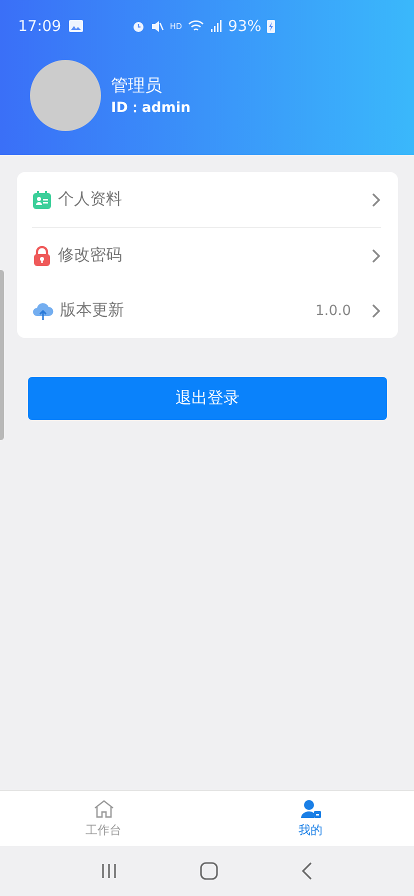 The height and width of the screenshot is (896, 414). Describe the element at coordinates (333, 310) in the screenshot. I see `version-text: 1.0.0` at that location.